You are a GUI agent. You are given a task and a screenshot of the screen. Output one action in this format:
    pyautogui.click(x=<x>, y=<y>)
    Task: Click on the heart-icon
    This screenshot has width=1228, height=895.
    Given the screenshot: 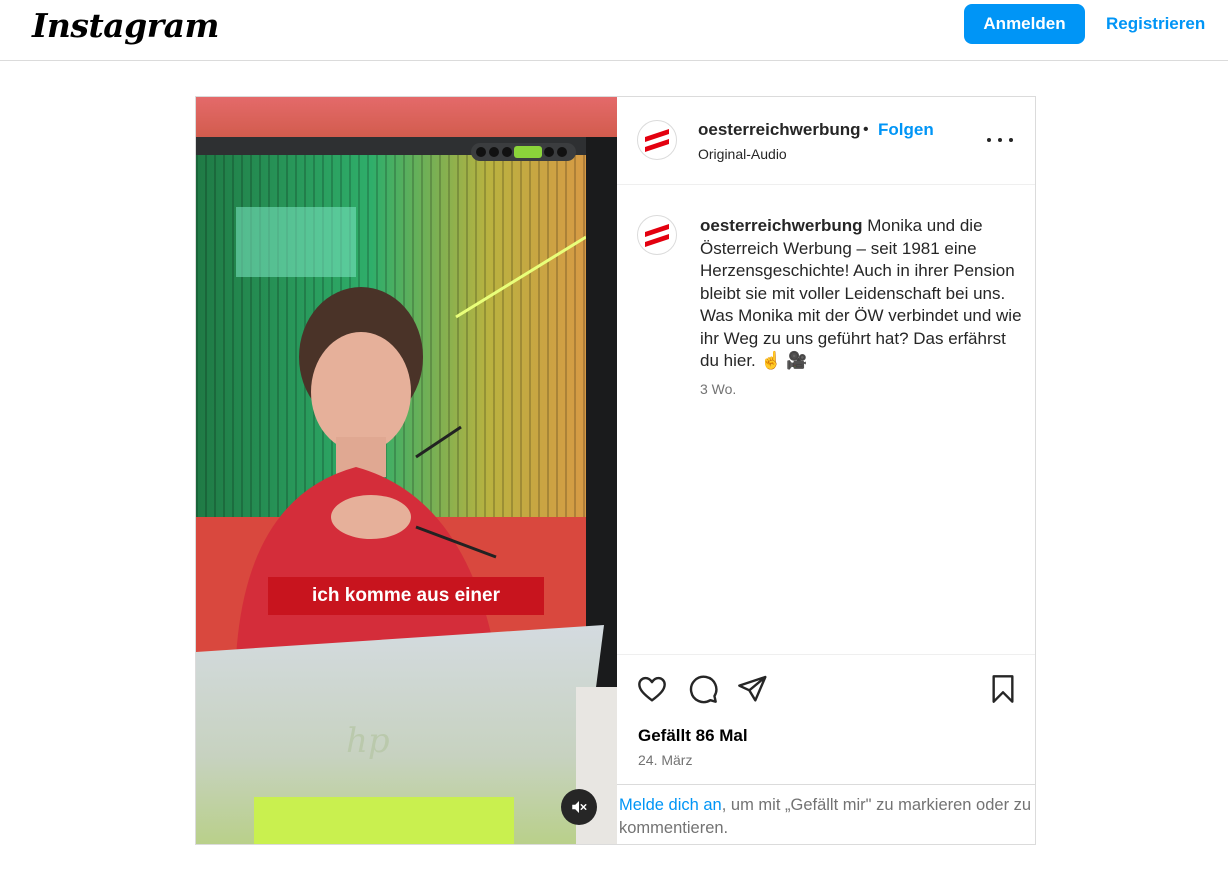 What is the action you would take?
    pyautogui.click(x=652, y=689)
    